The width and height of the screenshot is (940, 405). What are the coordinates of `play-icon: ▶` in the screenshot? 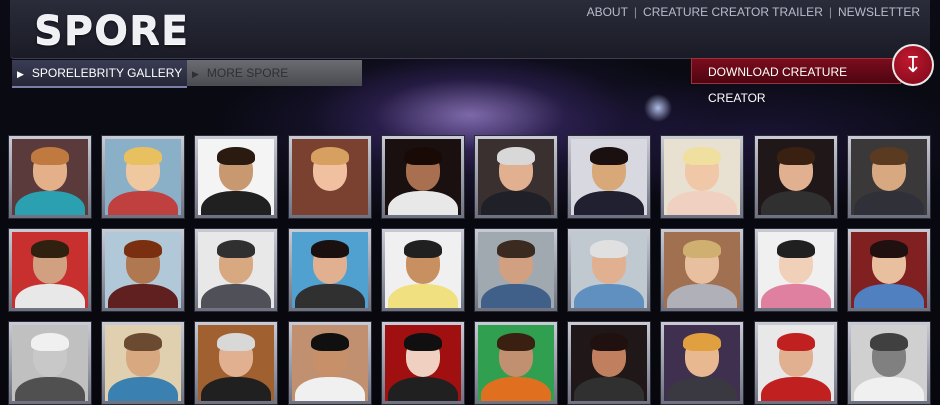 It's located at (195, 74).